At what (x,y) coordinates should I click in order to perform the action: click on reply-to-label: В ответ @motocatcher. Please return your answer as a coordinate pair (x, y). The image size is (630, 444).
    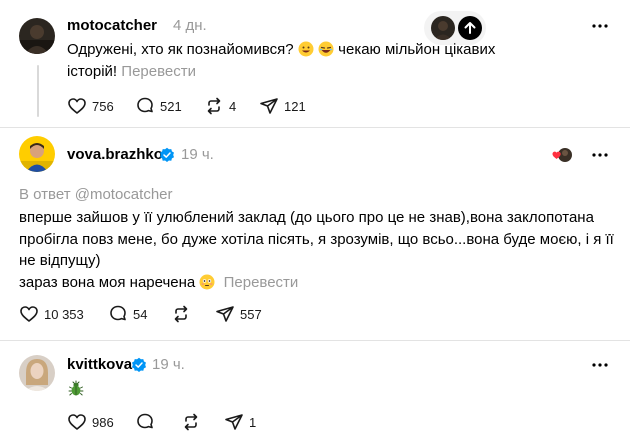
    Looking at the image, I should click on (96, 194).